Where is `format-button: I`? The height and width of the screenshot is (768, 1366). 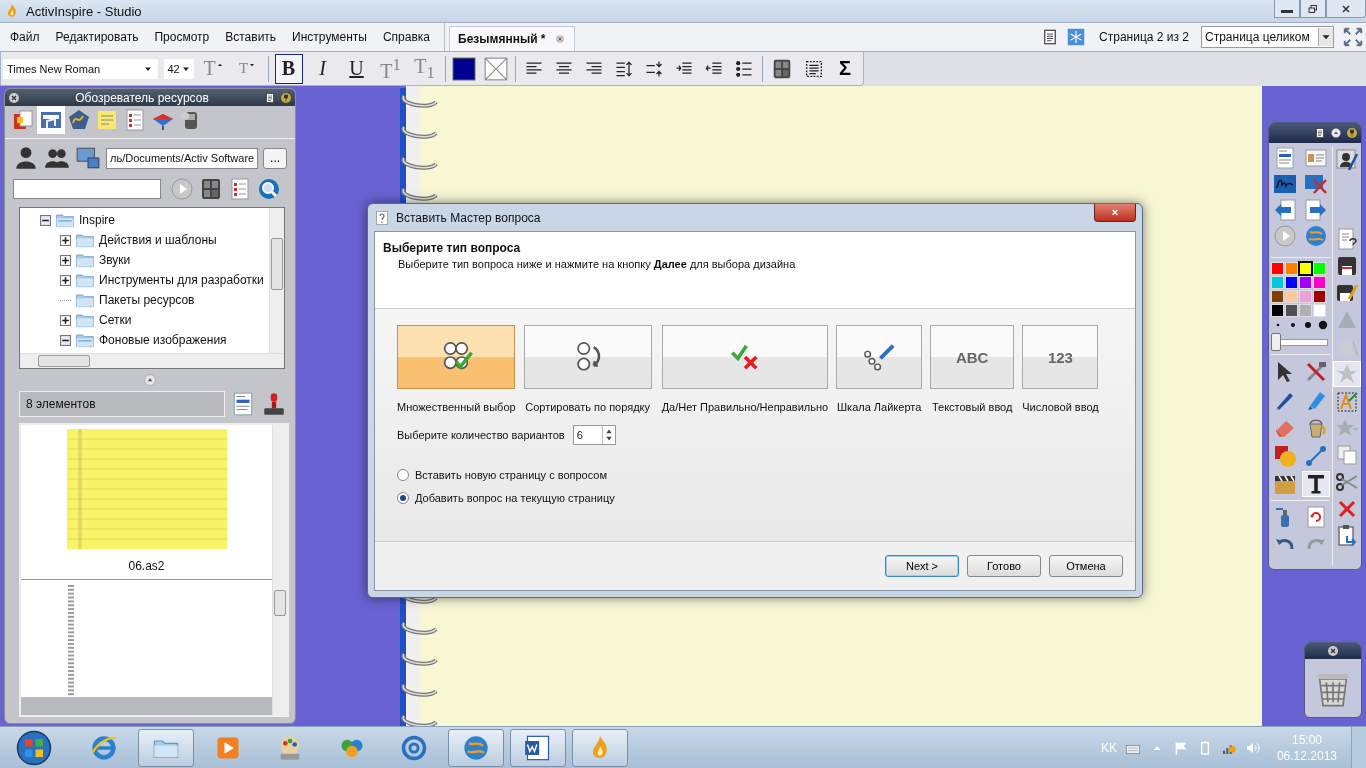 format-button: I is located at coordinates (322, 68).